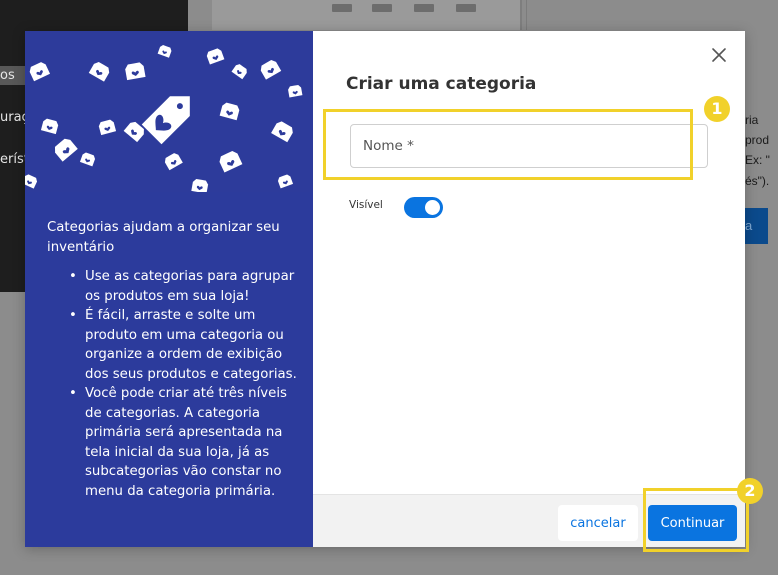  Describe the element at coordinates (342, 8) in the screenshot. I see `toolbar-list-icon` at that location.